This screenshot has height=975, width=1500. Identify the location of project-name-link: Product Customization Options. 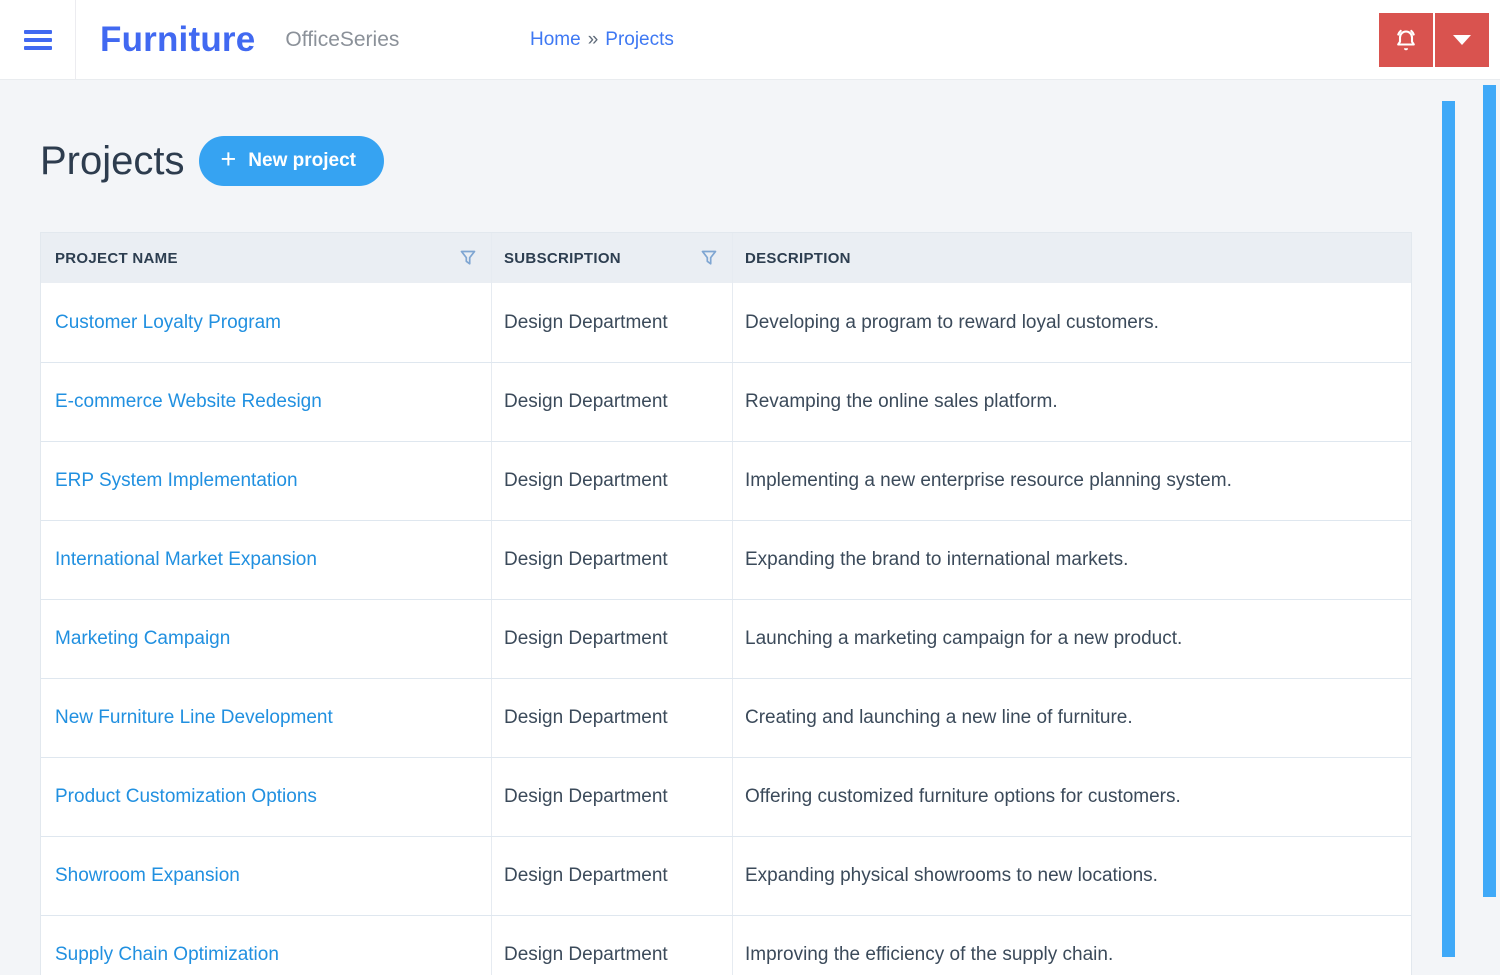
(186, 797).